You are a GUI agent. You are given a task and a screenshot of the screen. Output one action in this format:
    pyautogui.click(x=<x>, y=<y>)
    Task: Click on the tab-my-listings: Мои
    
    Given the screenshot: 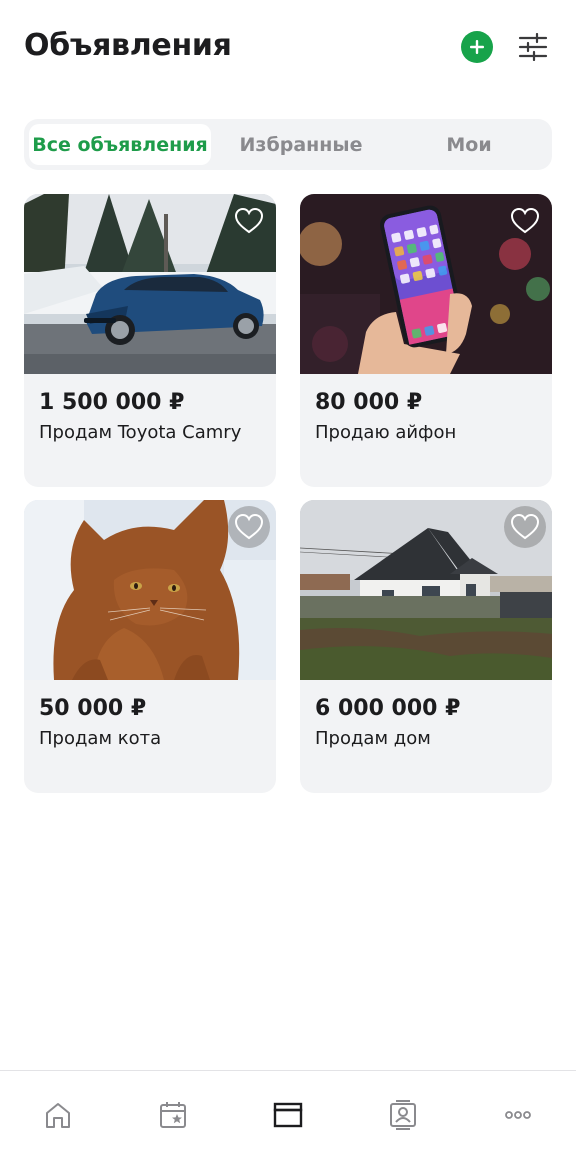 What is the action you would take?
    pyautogui.click(x=469, y=144)
    